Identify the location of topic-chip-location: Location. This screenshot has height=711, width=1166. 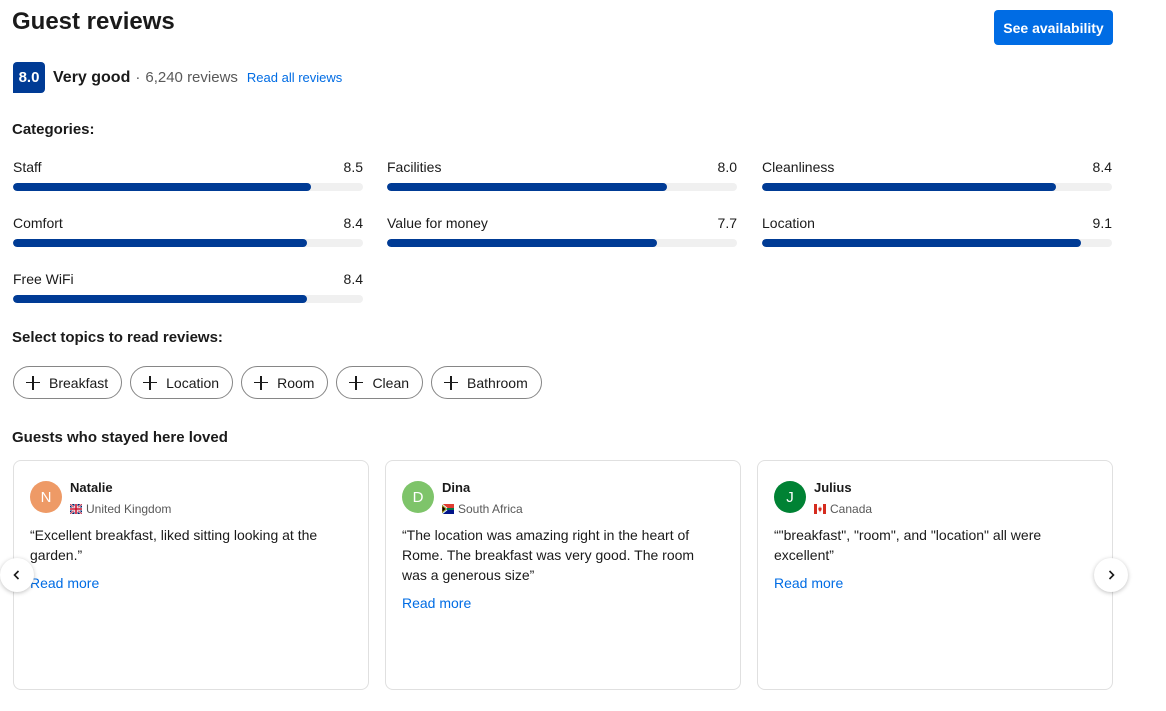
(182, 382).